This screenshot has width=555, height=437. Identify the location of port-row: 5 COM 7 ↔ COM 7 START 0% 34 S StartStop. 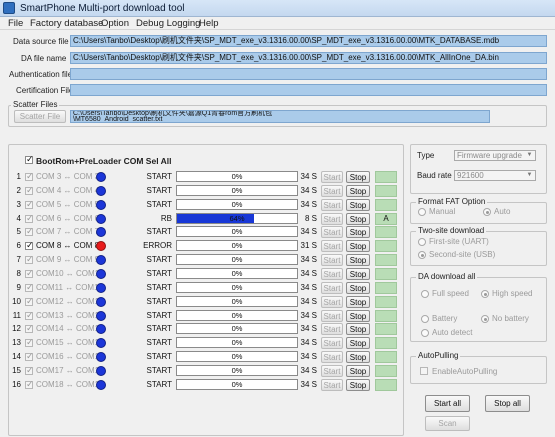
(200, 232).